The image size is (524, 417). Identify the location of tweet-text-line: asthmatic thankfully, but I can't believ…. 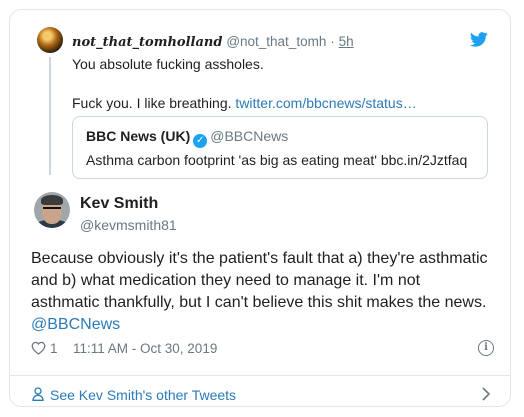
(259, 302).